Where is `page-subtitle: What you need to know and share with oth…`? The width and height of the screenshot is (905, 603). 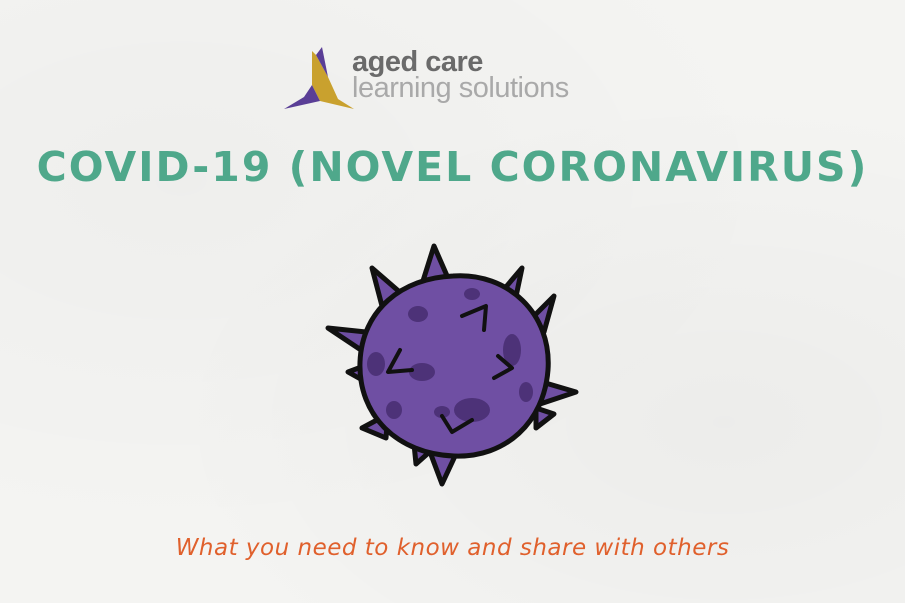 page-subtitle: What you need to know and share with oth… is located at coordinates (452, 548).